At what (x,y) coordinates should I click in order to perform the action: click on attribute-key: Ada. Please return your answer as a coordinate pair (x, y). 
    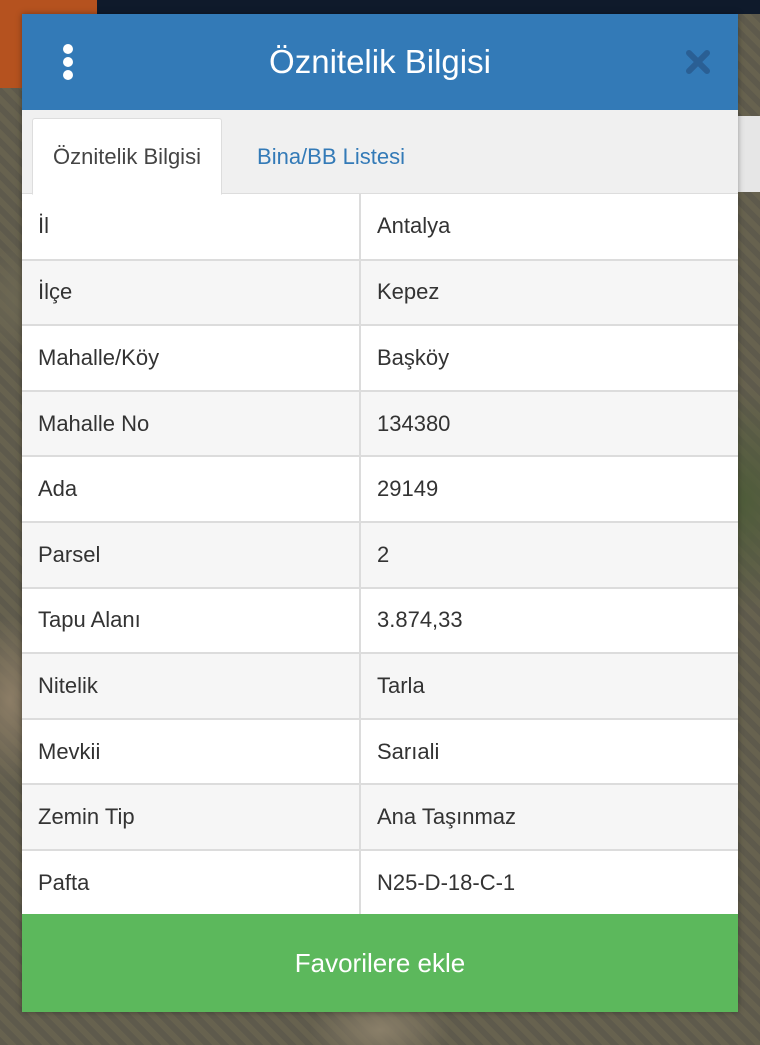
    Looking at the image, I should click on (191, 488).